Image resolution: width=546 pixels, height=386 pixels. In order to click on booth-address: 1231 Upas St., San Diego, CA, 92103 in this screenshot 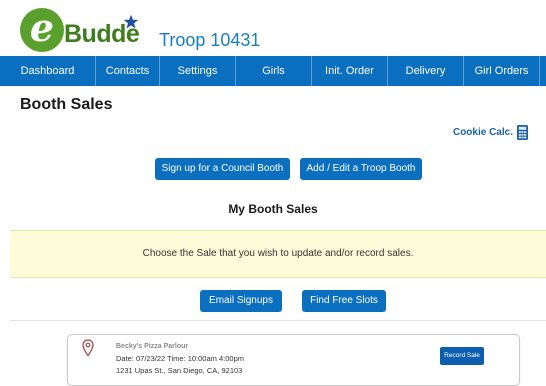, I will do `click(179, 370)`.